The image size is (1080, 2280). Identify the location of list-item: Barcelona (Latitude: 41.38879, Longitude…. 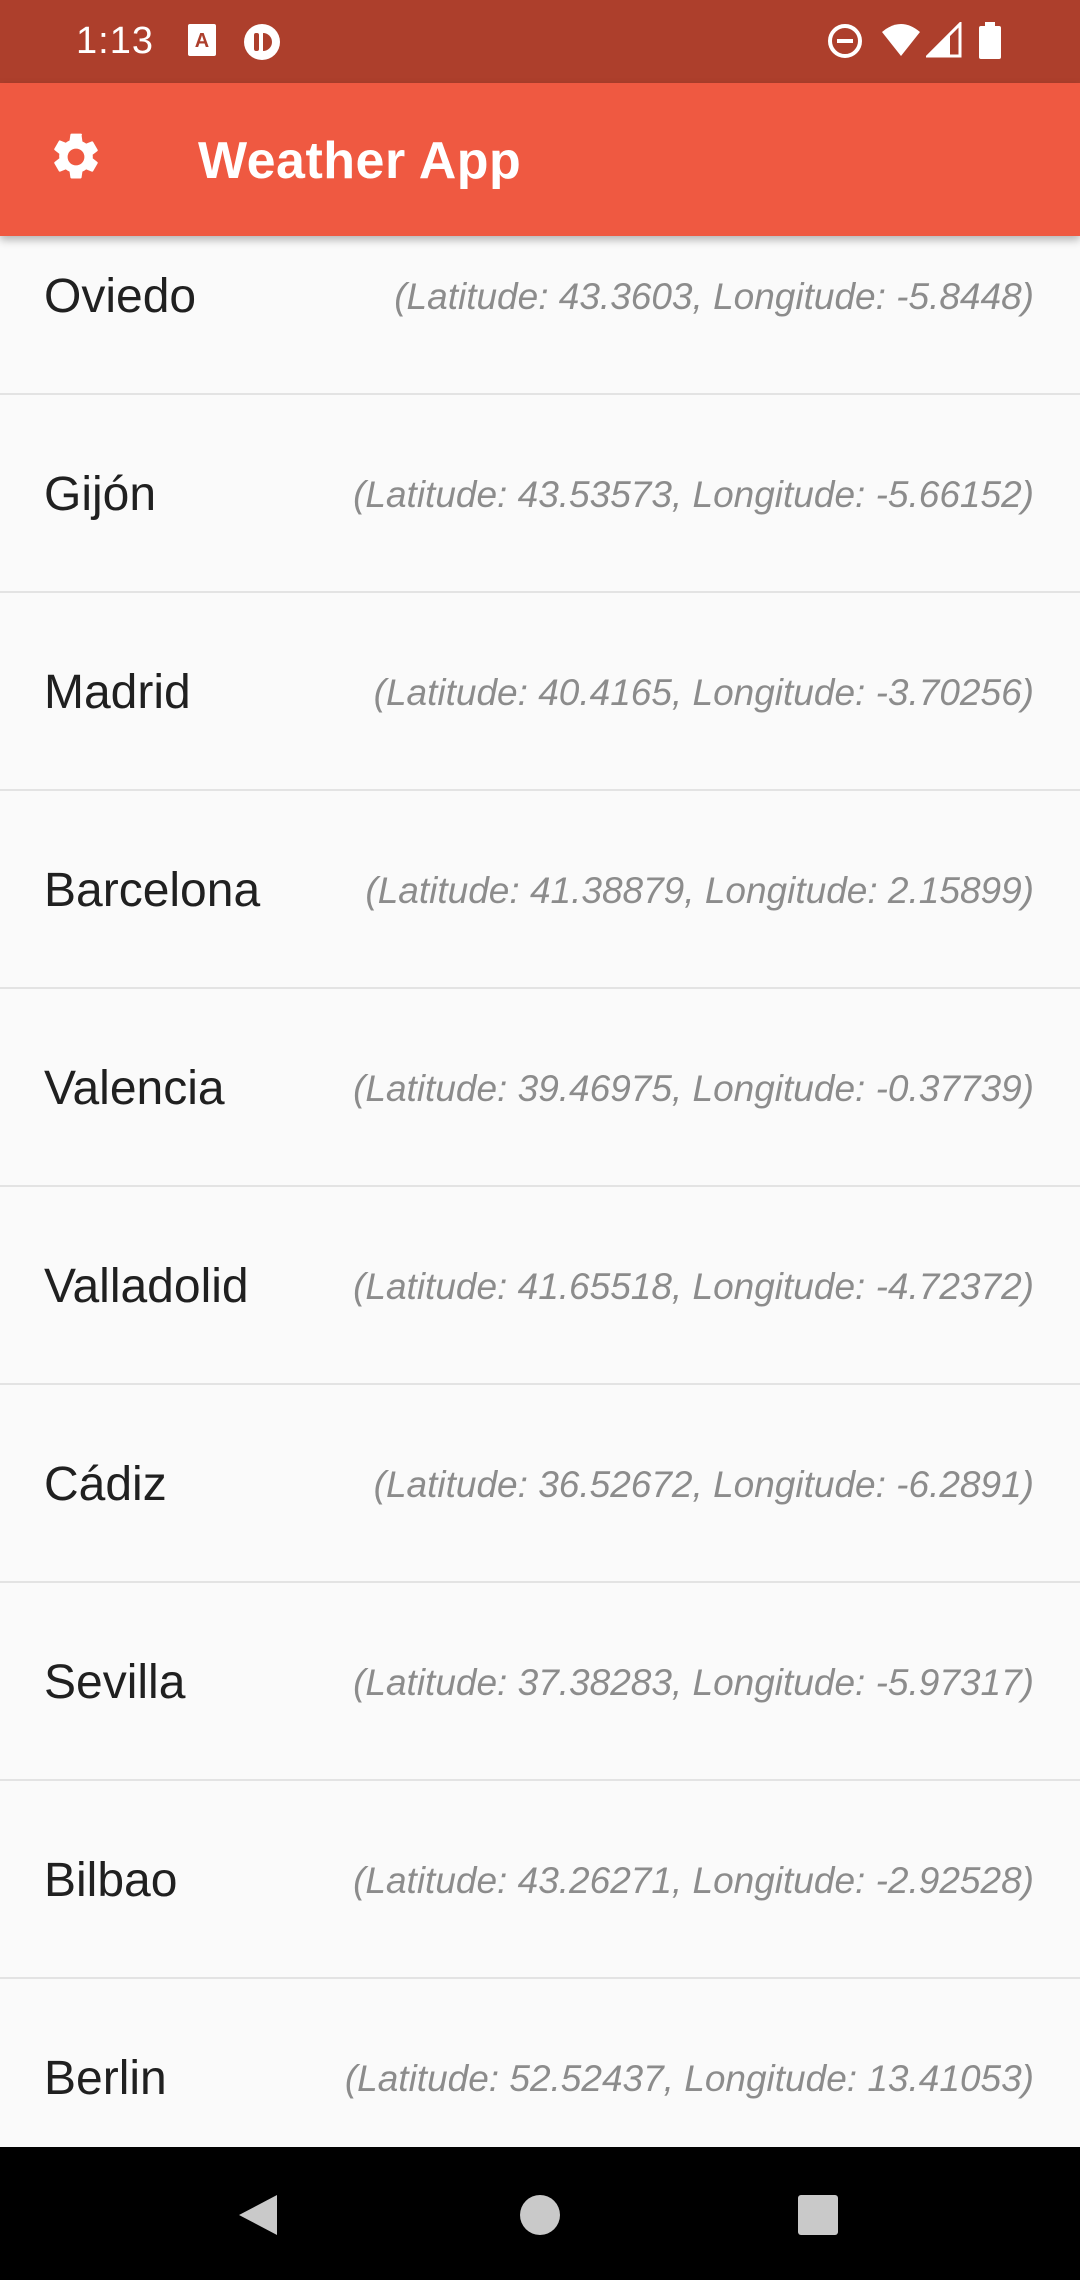
(540, 890).